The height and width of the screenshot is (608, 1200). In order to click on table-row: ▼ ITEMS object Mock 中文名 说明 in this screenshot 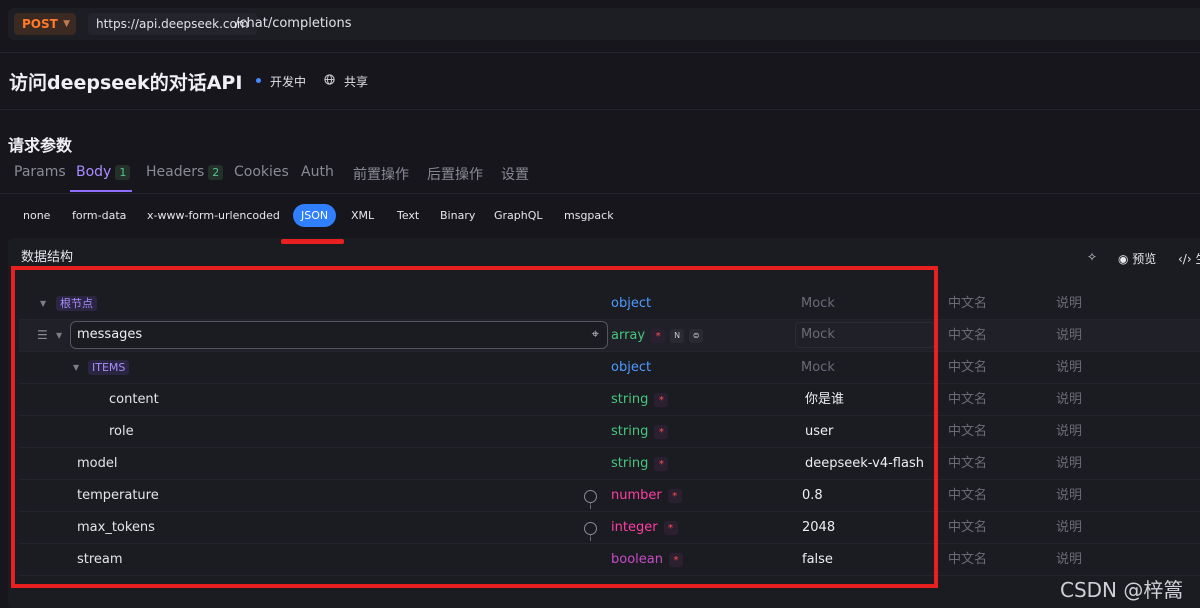, I will do `click(609, 368)`.